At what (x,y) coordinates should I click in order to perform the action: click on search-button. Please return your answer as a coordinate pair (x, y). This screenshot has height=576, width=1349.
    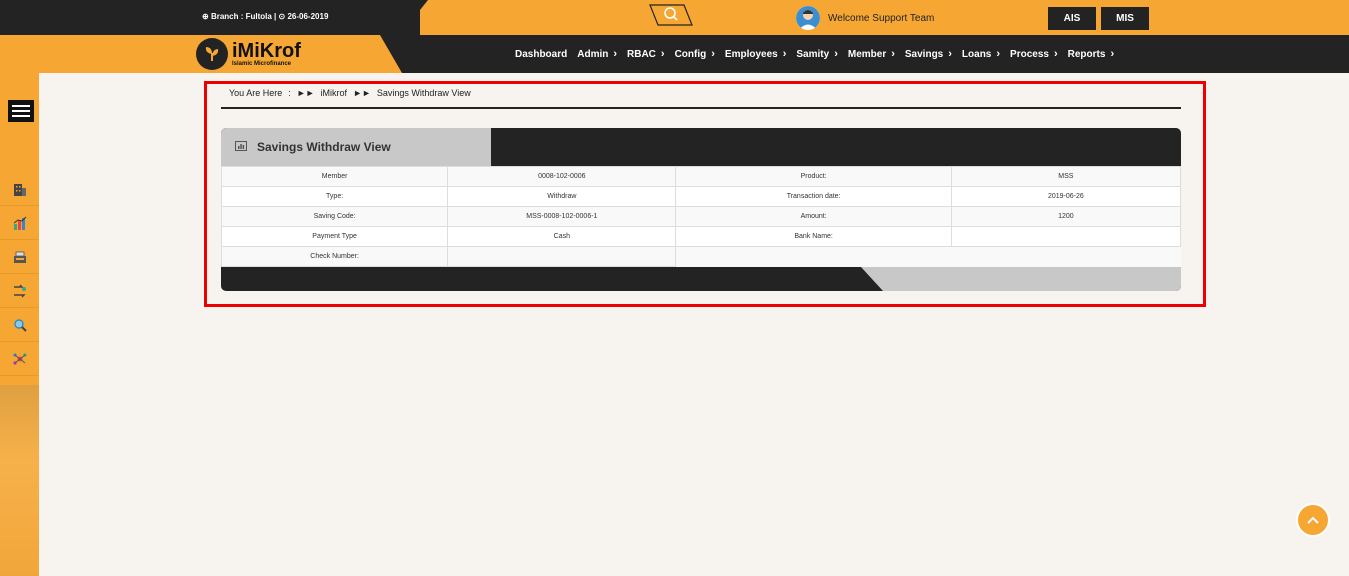
    Looking at the image, I should click on (671, 15).